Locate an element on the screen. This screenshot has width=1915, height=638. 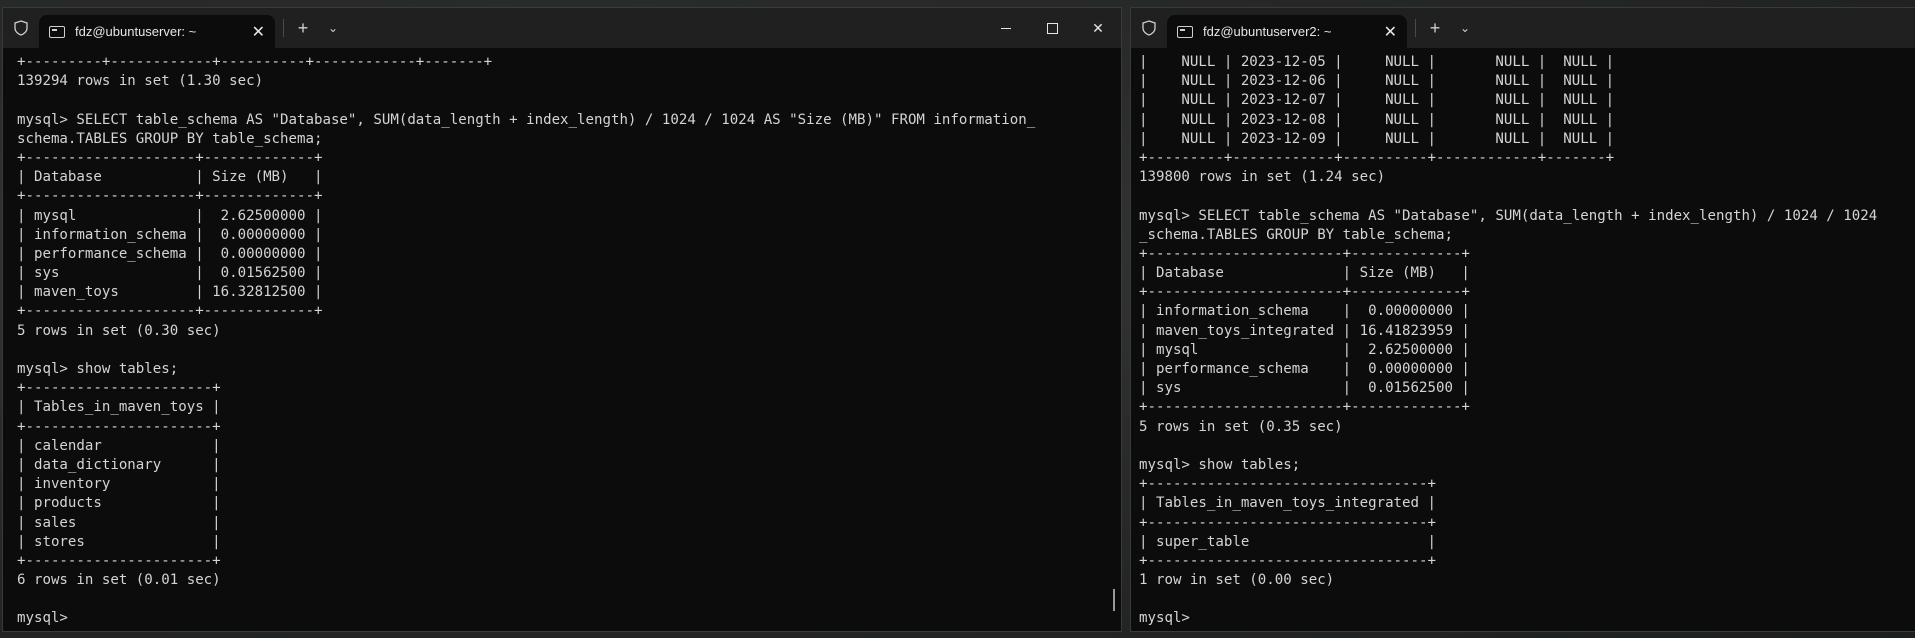
terminal-line: | maven_toys_integrated | 16.41823959 | is located at coordinates (1304, 330).